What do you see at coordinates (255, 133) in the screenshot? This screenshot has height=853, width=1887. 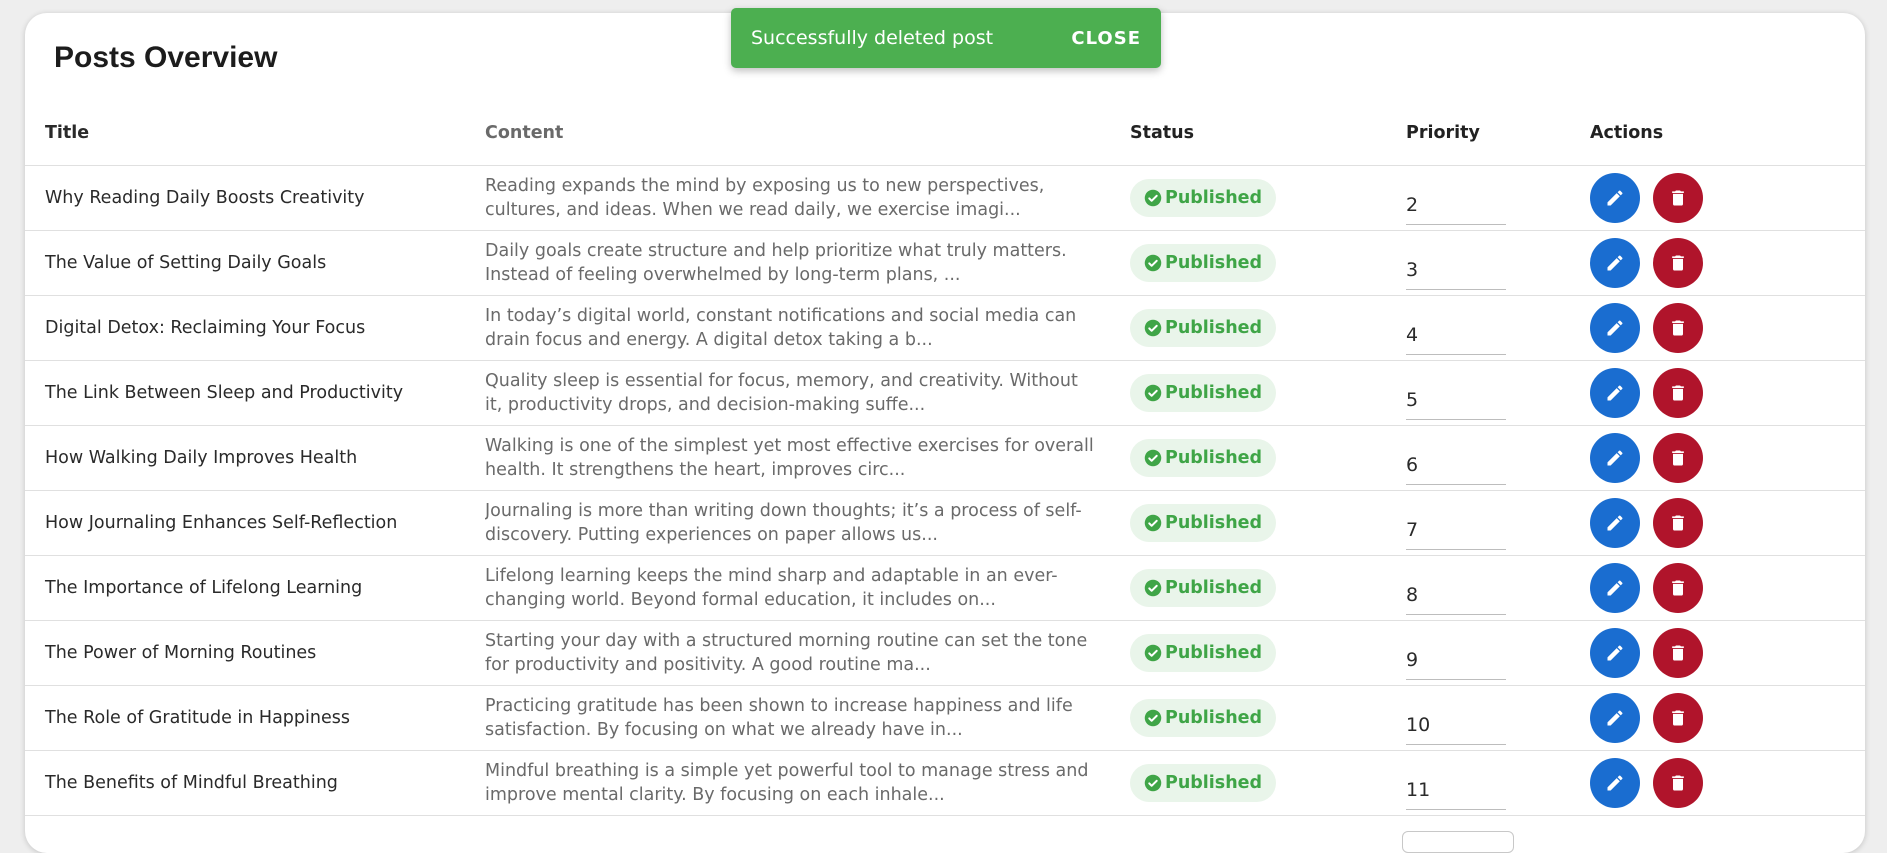 I see `column-header-title: Title` at bounding box center [255, 133].